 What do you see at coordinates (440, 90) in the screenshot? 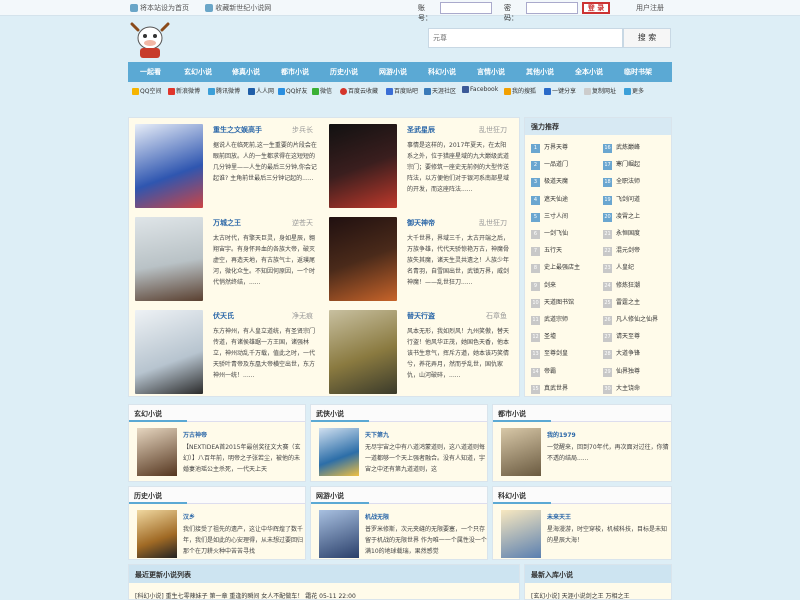
I see `share-tianya: 天涯社区` at bounding box center [440, 90].